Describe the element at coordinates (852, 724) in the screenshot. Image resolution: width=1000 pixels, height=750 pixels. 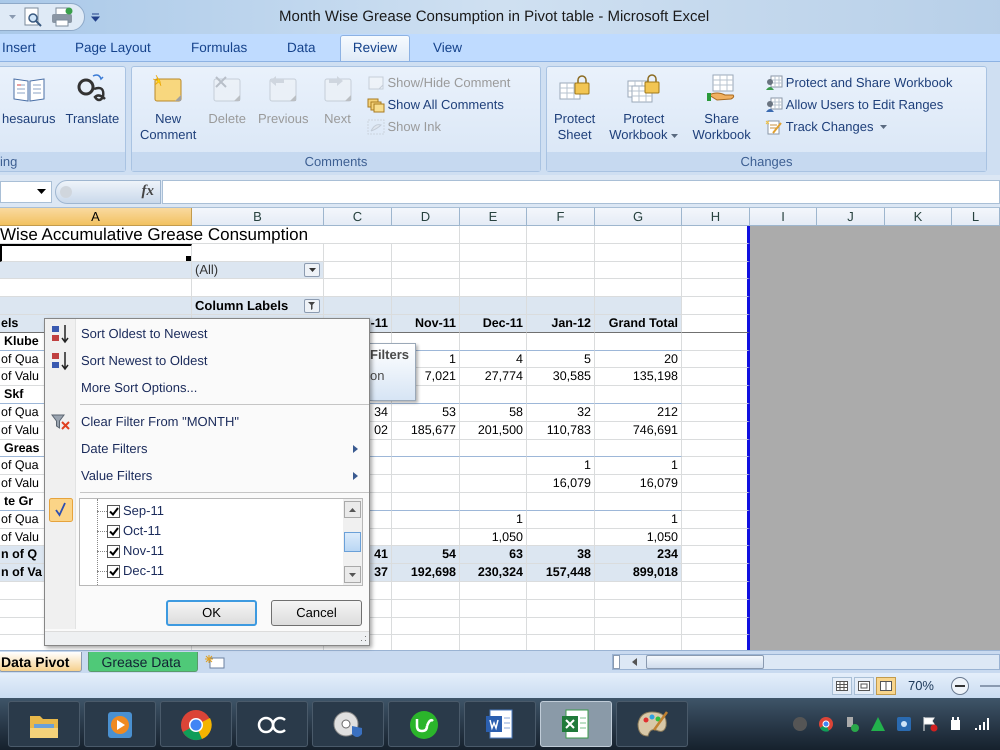
I see `tray-usb-icon` at that location.